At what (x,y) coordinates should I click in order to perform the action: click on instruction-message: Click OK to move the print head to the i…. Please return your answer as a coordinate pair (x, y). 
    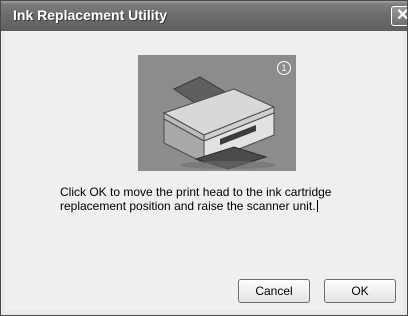
    Looking at the image, I should click on (196, 199).